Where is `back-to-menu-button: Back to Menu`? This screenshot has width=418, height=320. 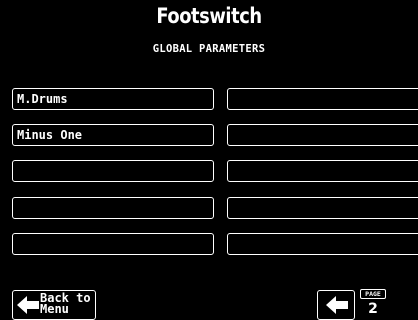 back-to-menu-button: Back to Menu is located at coordinates (54, 305).